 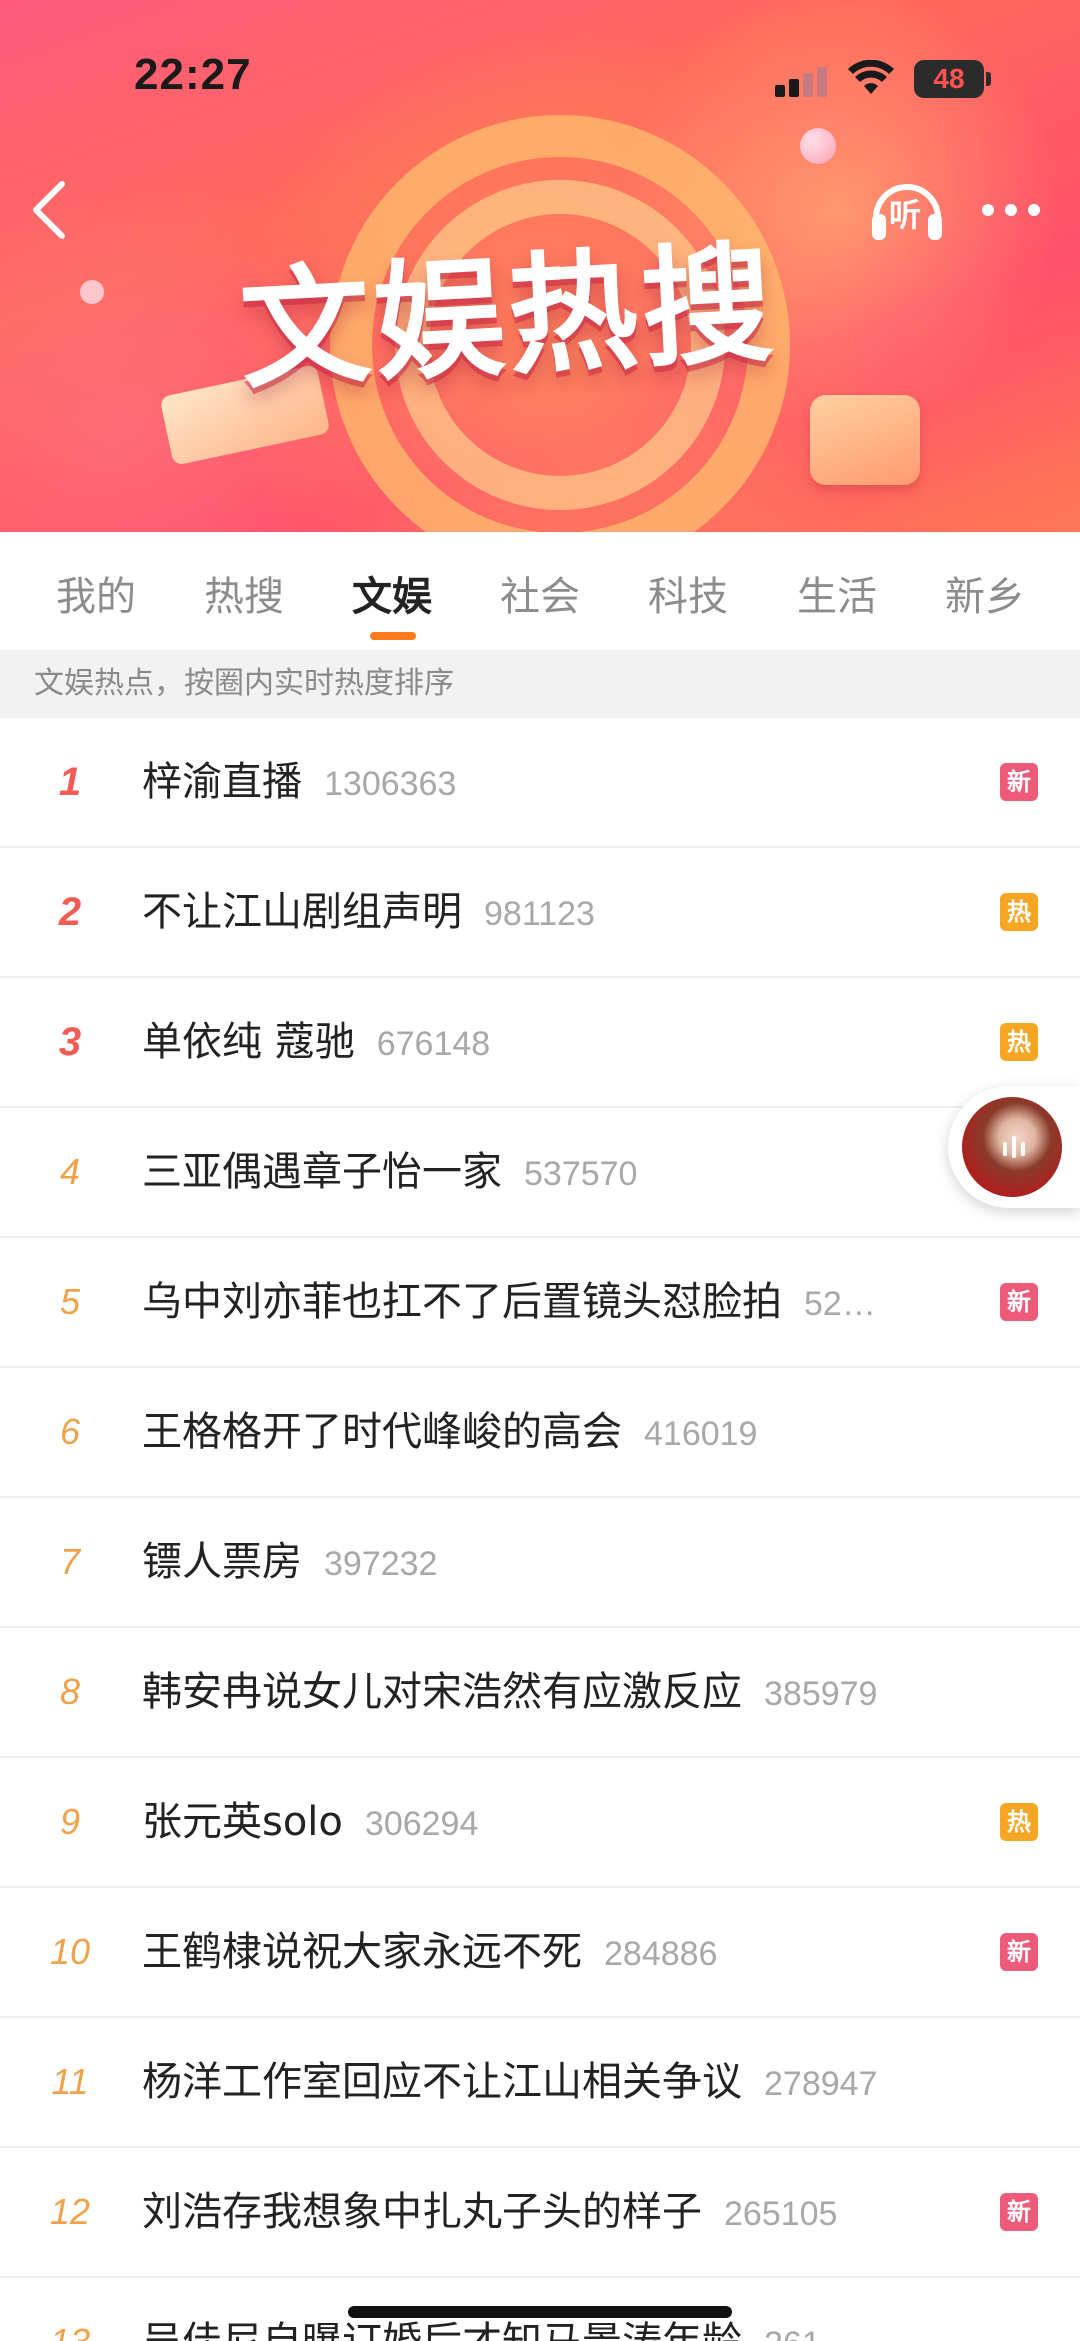 I want to click on list-item: 6 王格格开了时代峰峻的高会 416019, so click(x=540, y=1433).